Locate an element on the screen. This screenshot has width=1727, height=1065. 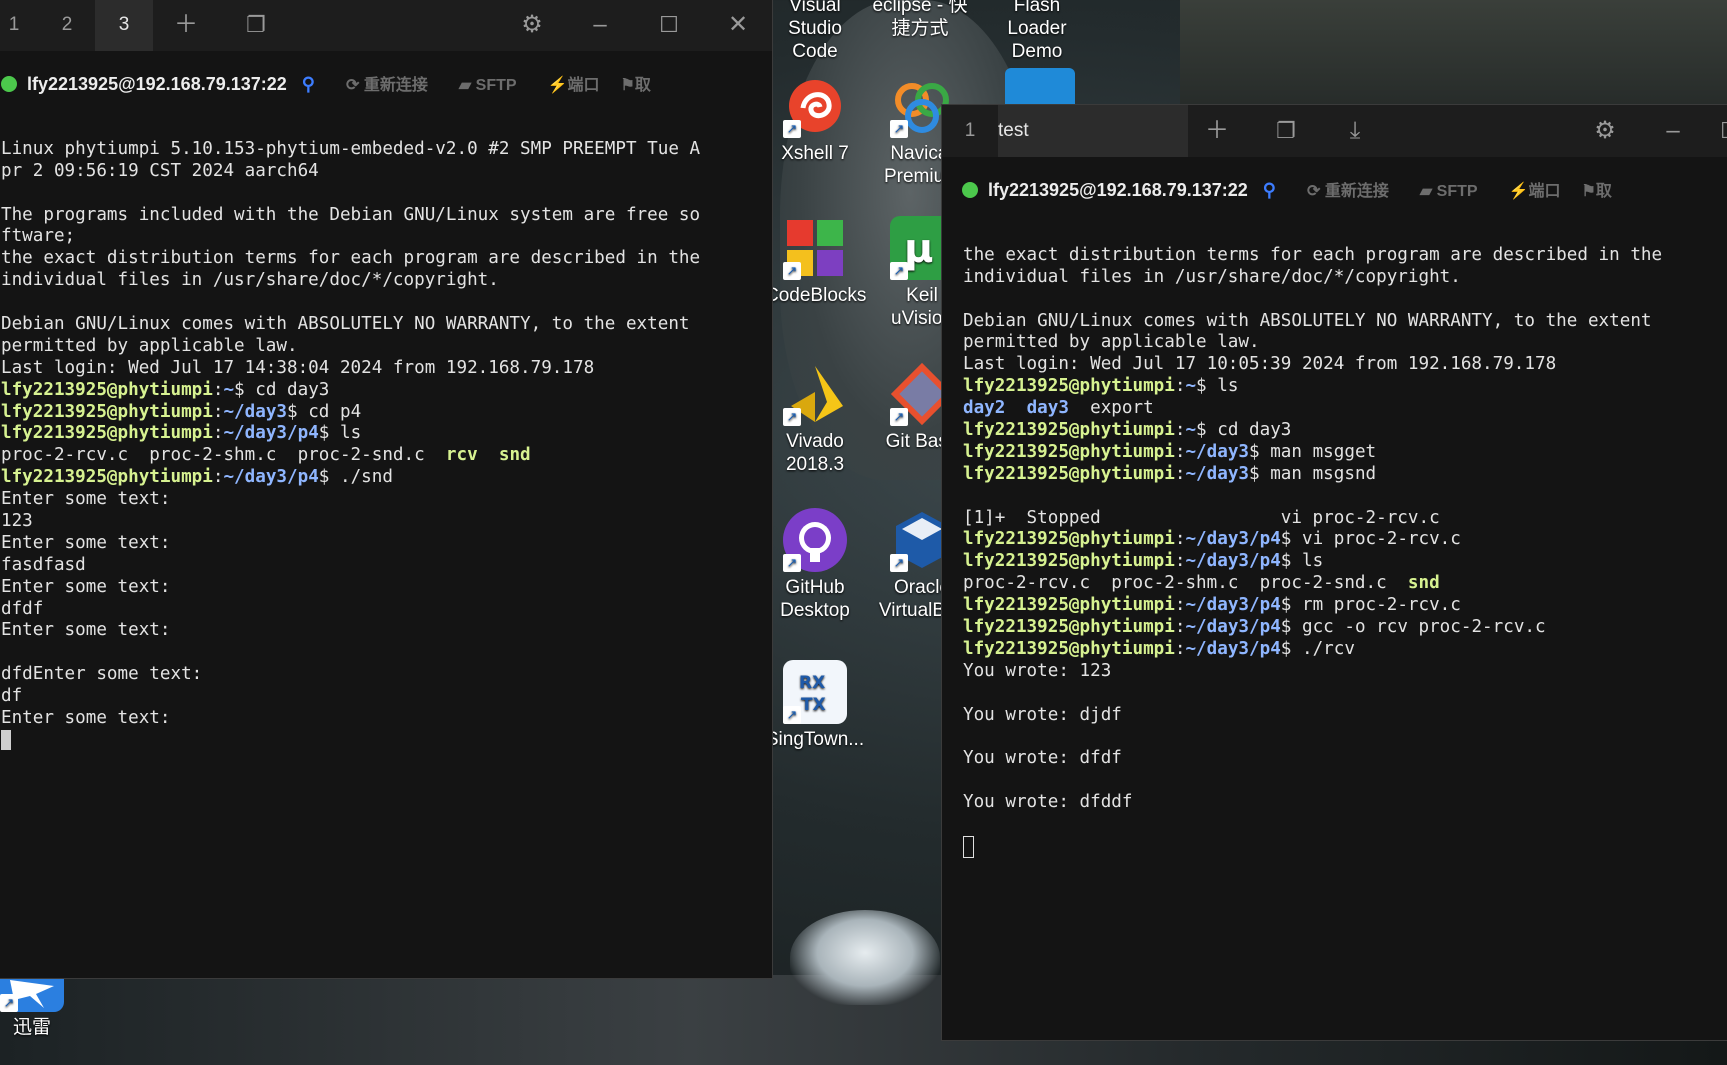
terminal-line: permitted by applicable law. is located at coordinates (386, 347).